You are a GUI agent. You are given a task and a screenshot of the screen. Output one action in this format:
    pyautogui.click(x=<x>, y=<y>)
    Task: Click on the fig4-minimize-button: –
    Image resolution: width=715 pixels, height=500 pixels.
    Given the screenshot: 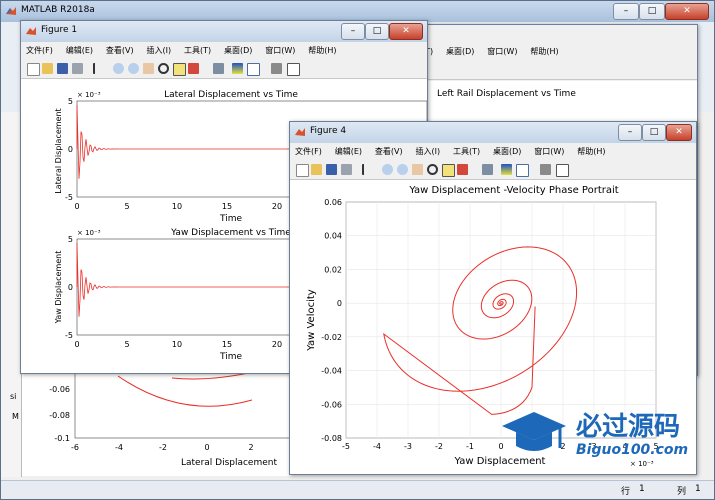 What is the action you would take?
    pyautogui.click(x=630, y=132)
    